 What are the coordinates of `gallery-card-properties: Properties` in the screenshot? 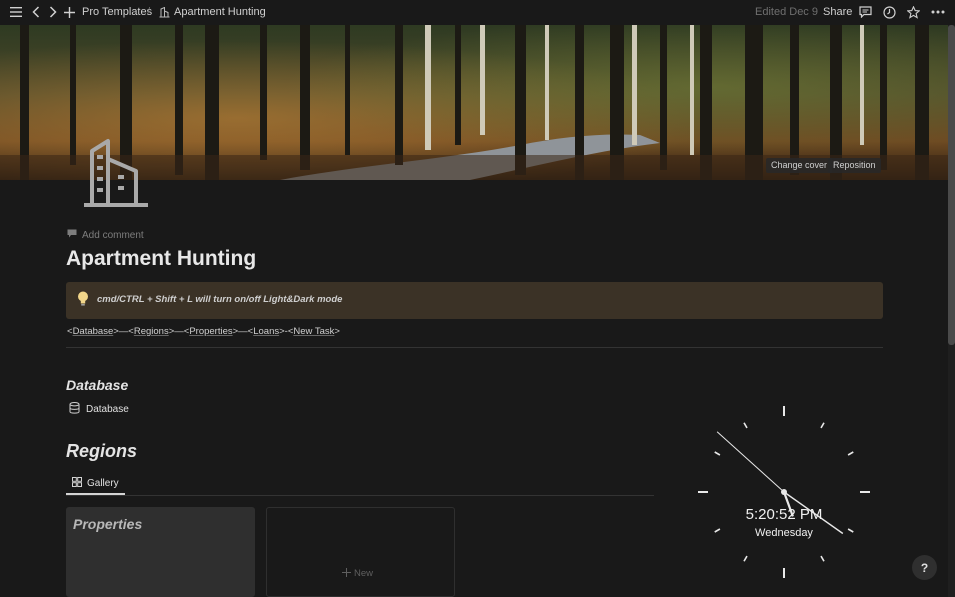 It's located at (160, 552).